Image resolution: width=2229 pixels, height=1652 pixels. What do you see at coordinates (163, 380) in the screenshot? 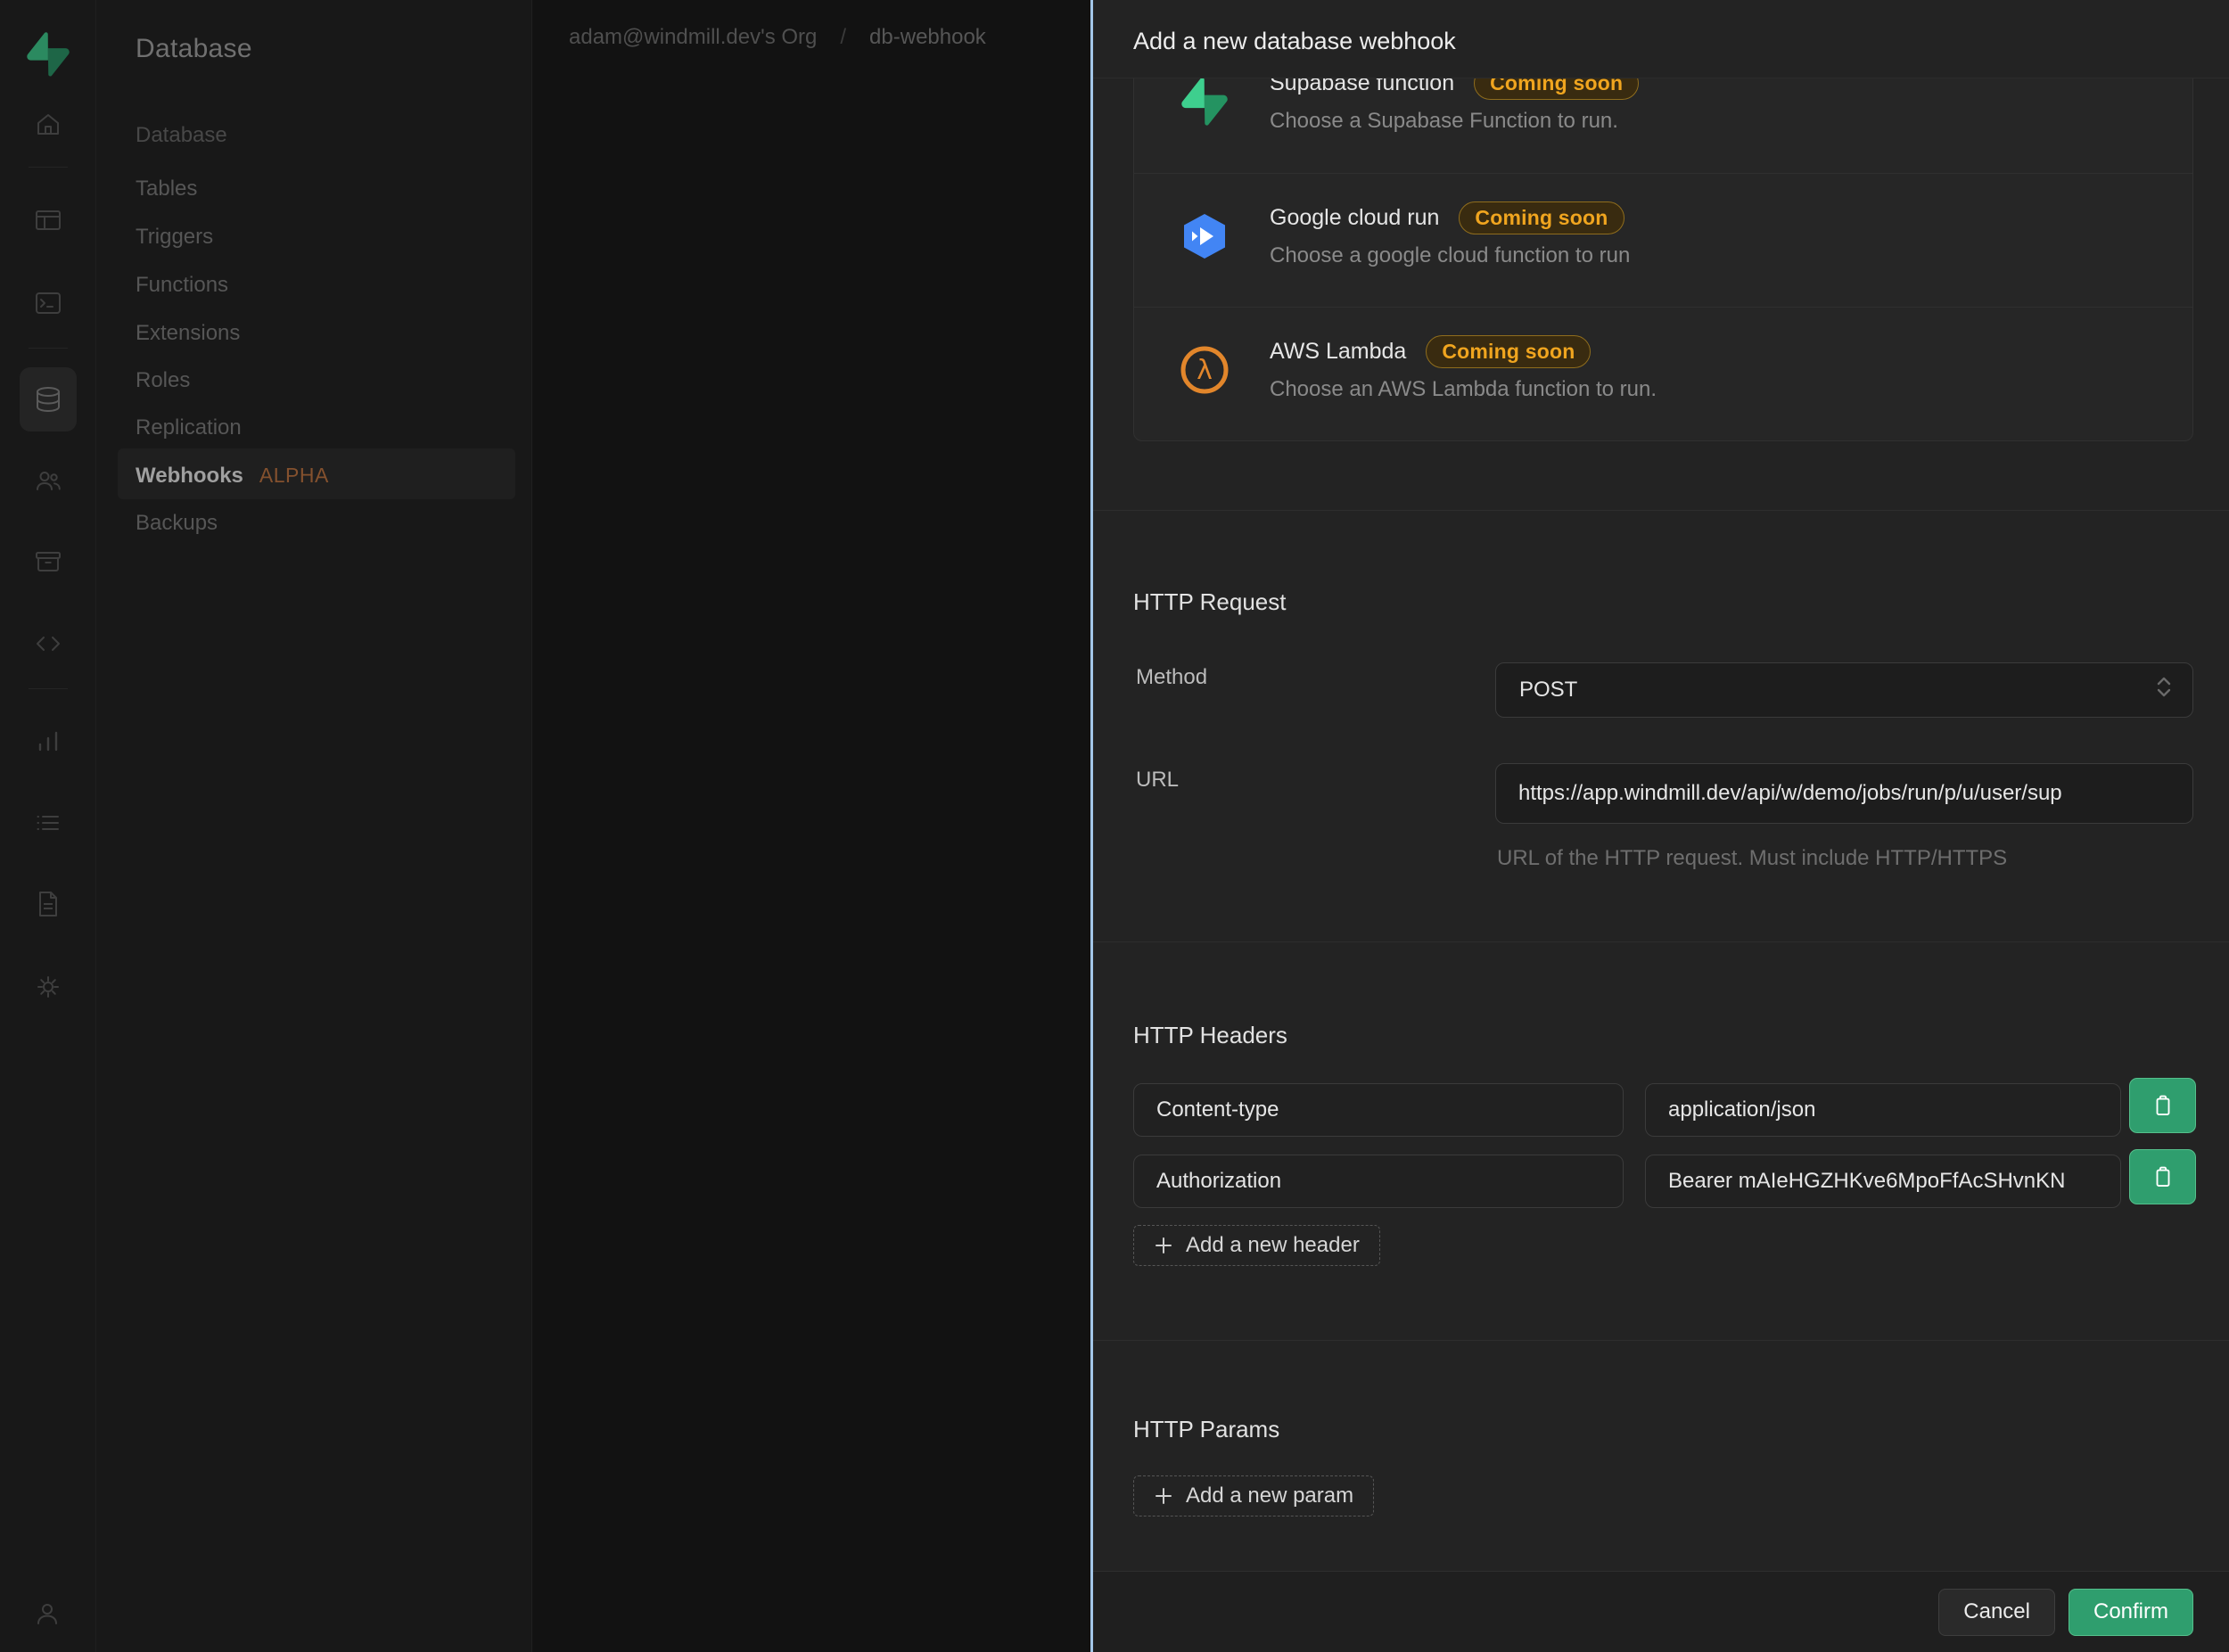
I see `sidebar-item-roles: Roles` at bounding box center [163, 380].